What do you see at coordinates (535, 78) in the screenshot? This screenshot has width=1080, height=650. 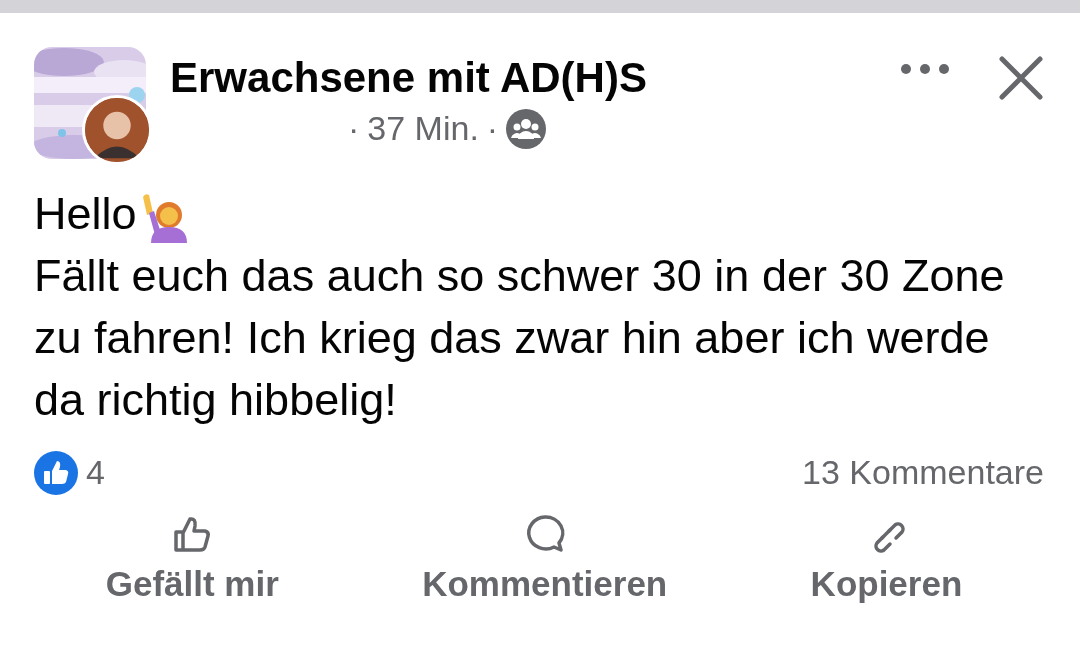 I see `group-name: Erwachsene mit AD(H)S` at bounding box center [535, 78].